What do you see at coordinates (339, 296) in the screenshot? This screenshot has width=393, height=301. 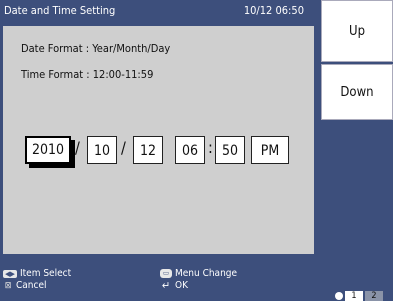 I see `page-icon` at bounding box center [339, 296].